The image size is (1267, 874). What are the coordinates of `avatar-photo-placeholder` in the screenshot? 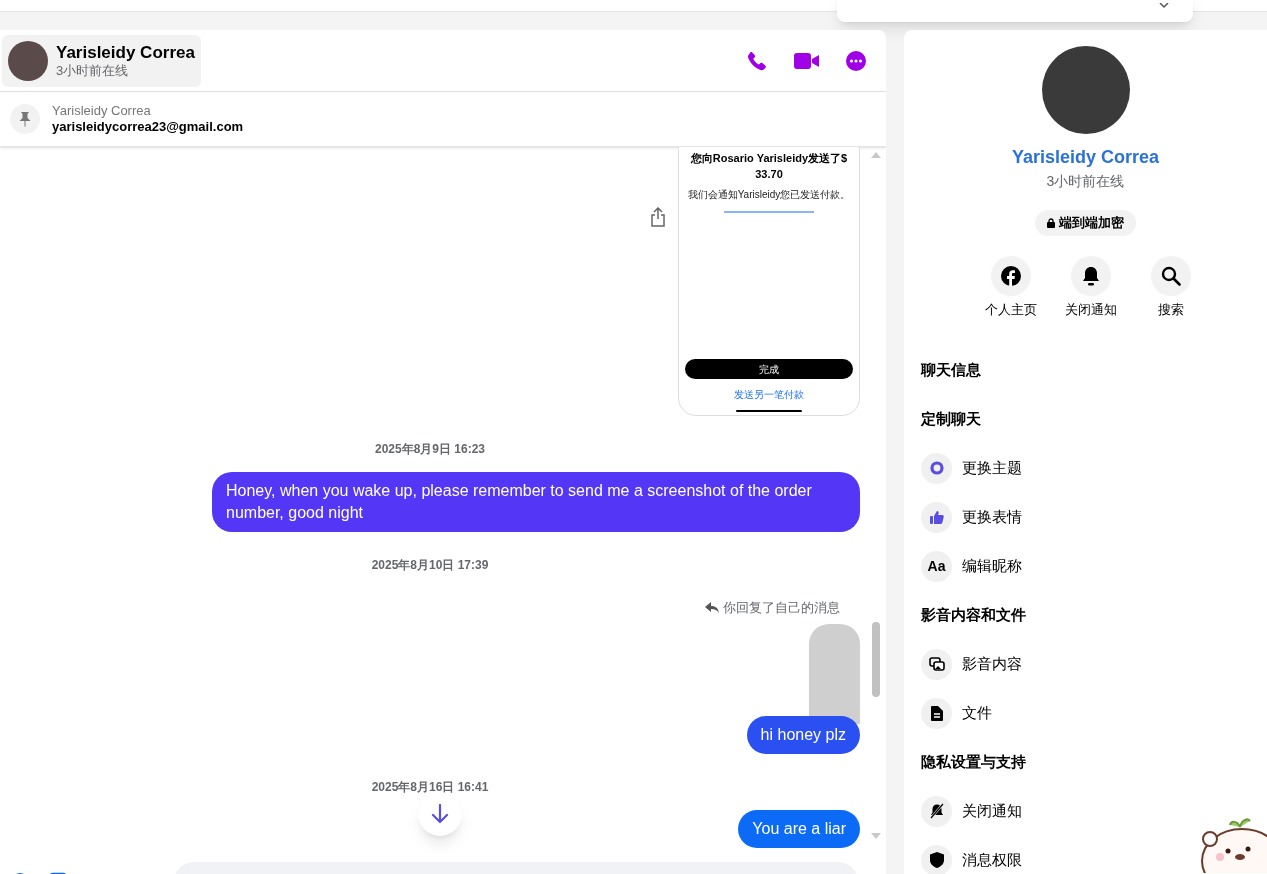 It's located at (28, 60).